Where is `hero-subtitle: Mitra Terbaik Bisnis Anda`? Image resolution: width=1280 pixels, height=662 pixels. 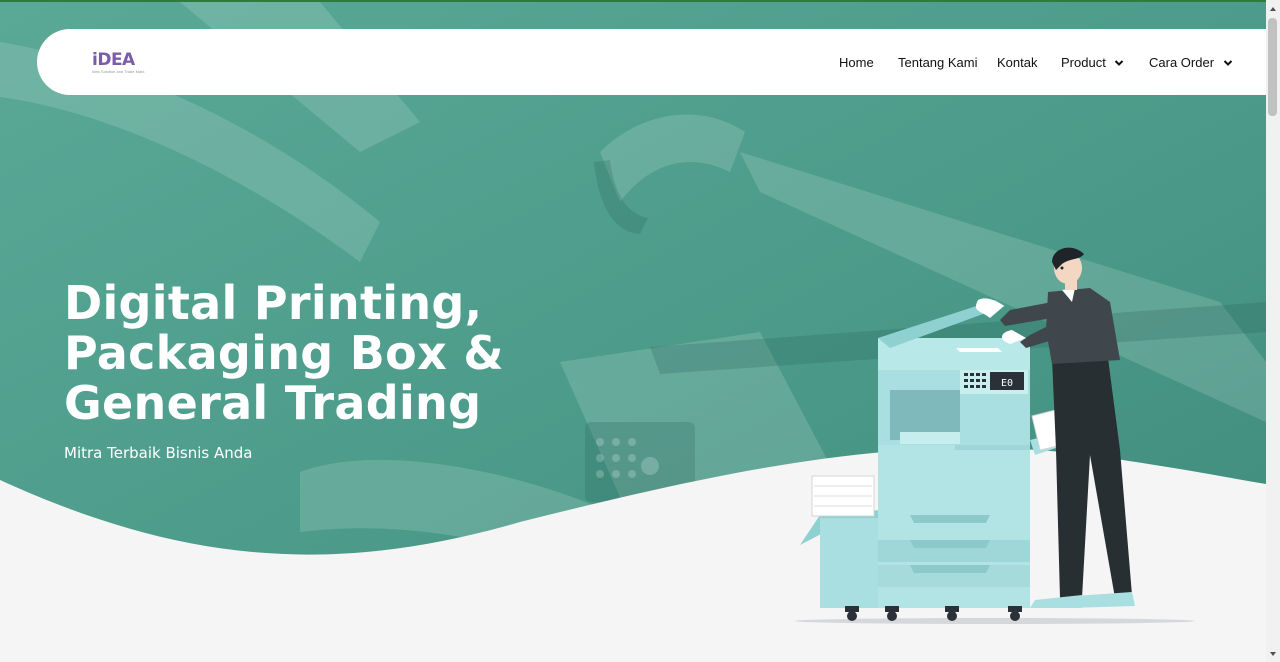 hero-subtitle: Mitra Terbaik Bisnis Anda is located at coordinates (158, 453).